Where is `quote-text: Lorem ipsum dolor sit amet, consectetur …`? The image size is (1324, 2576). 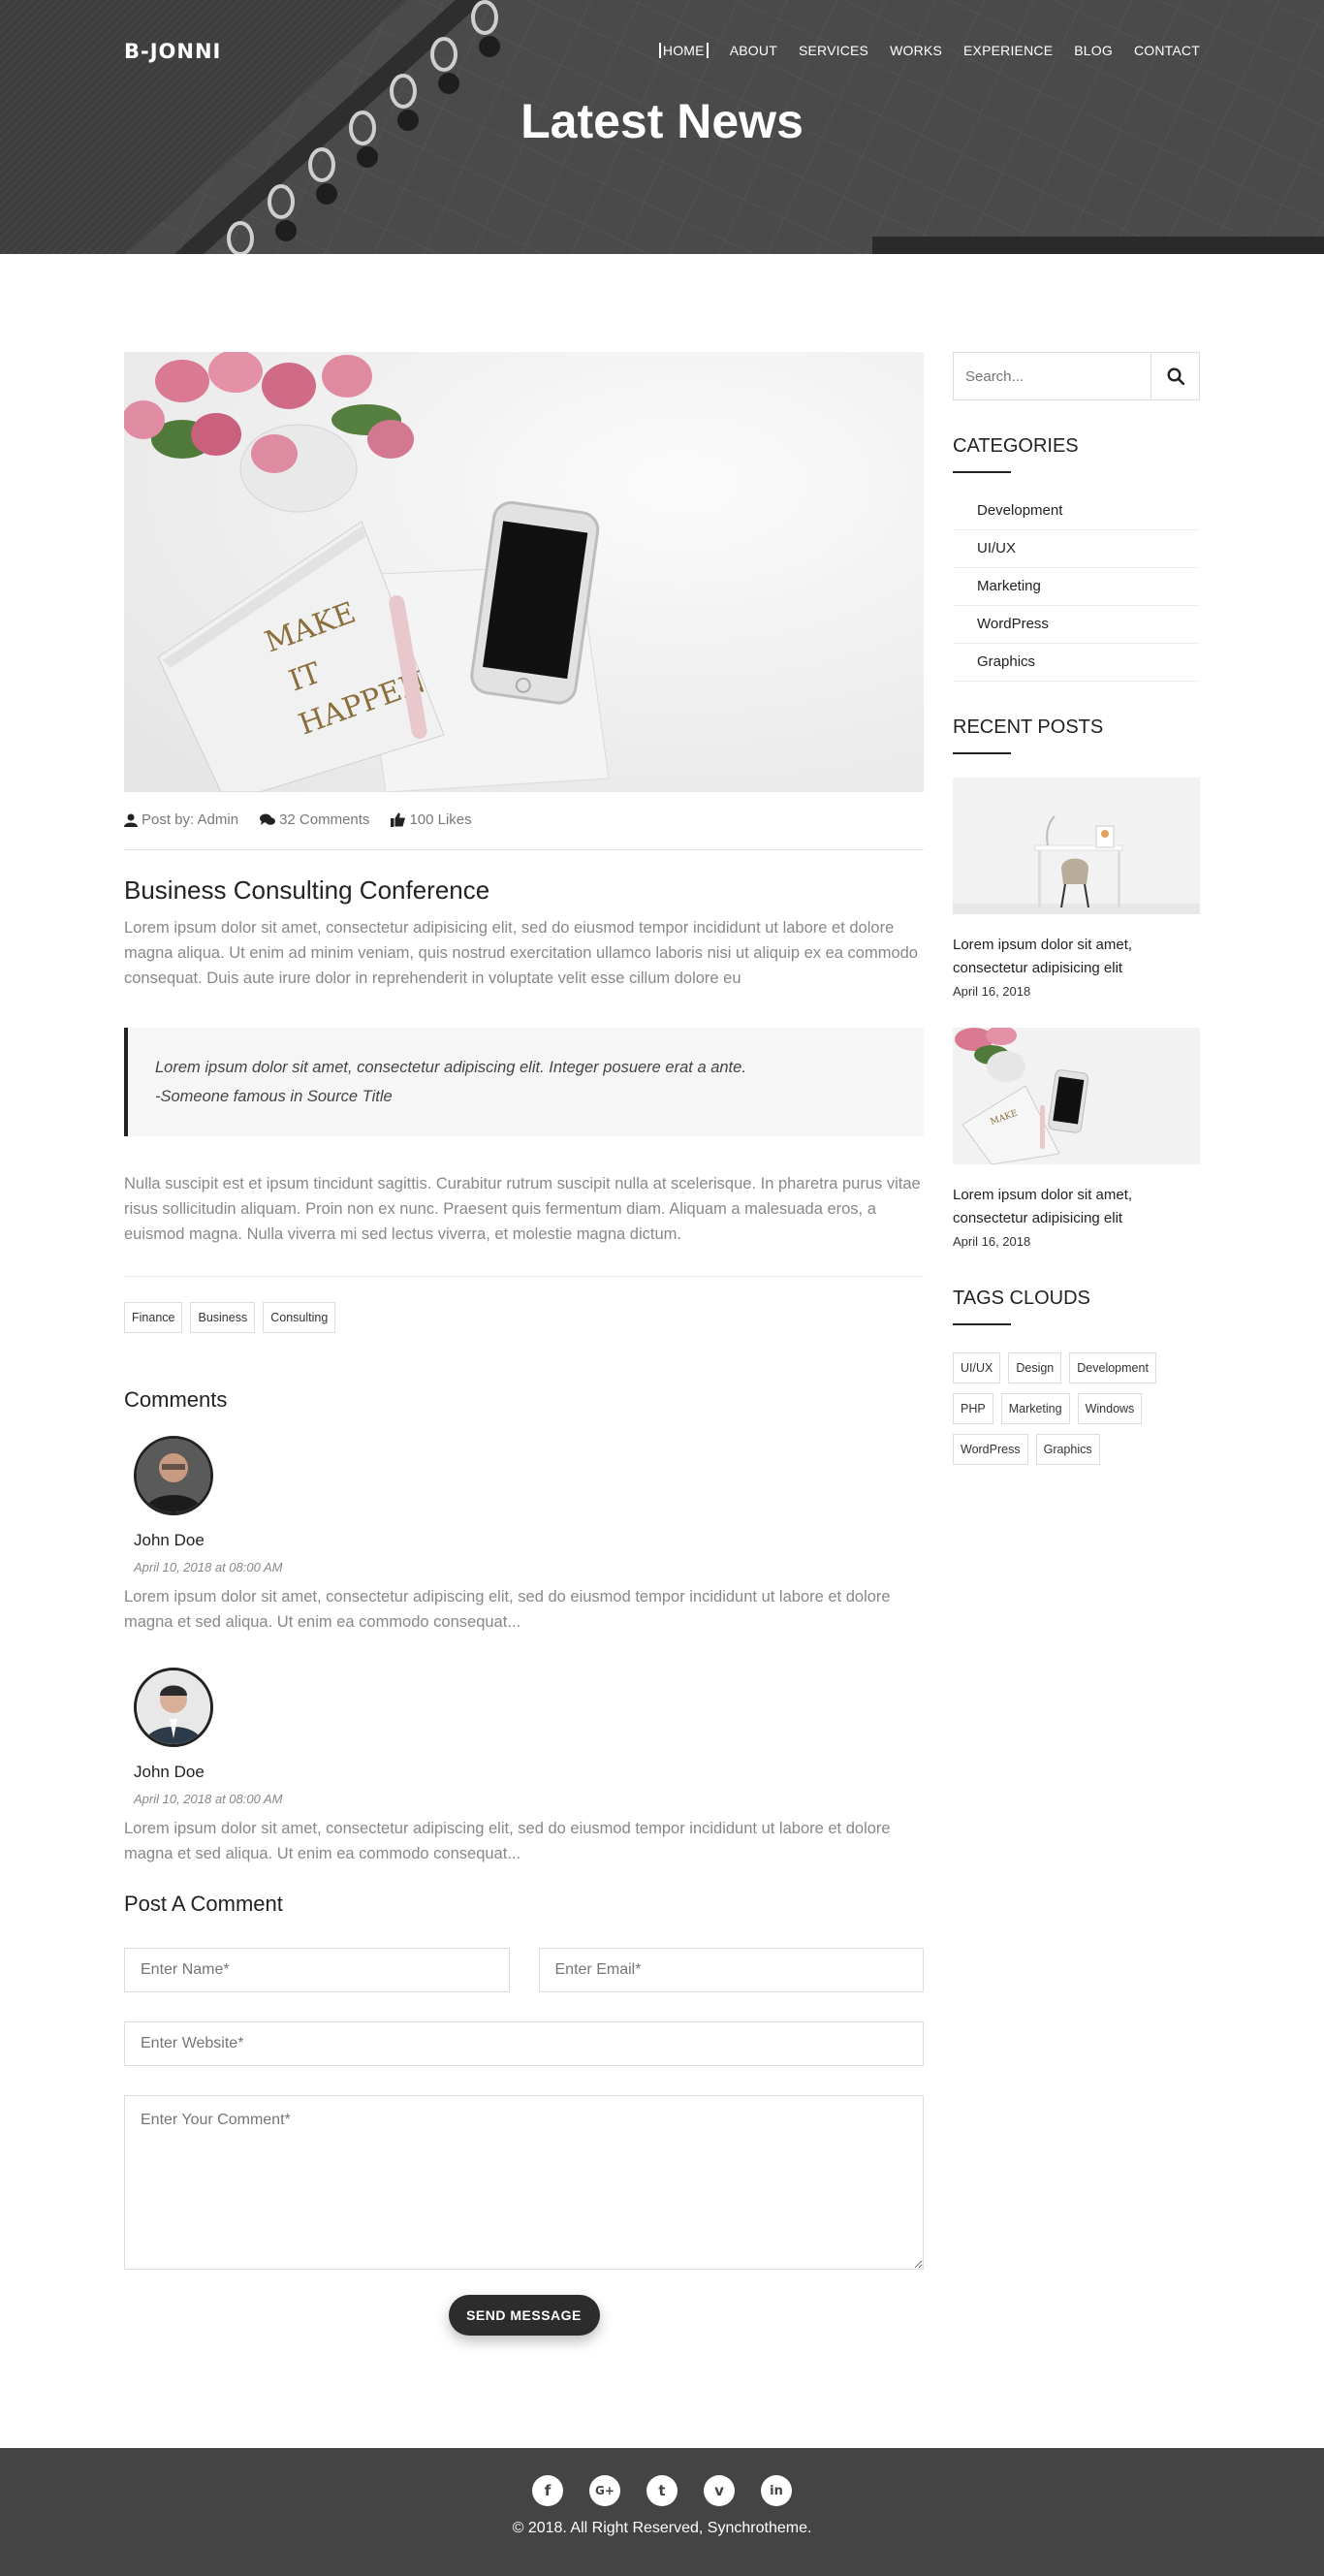 quote-text: Lorem ipsum dolor sit amet, consectetur … is located at coordinates (450, 1067).